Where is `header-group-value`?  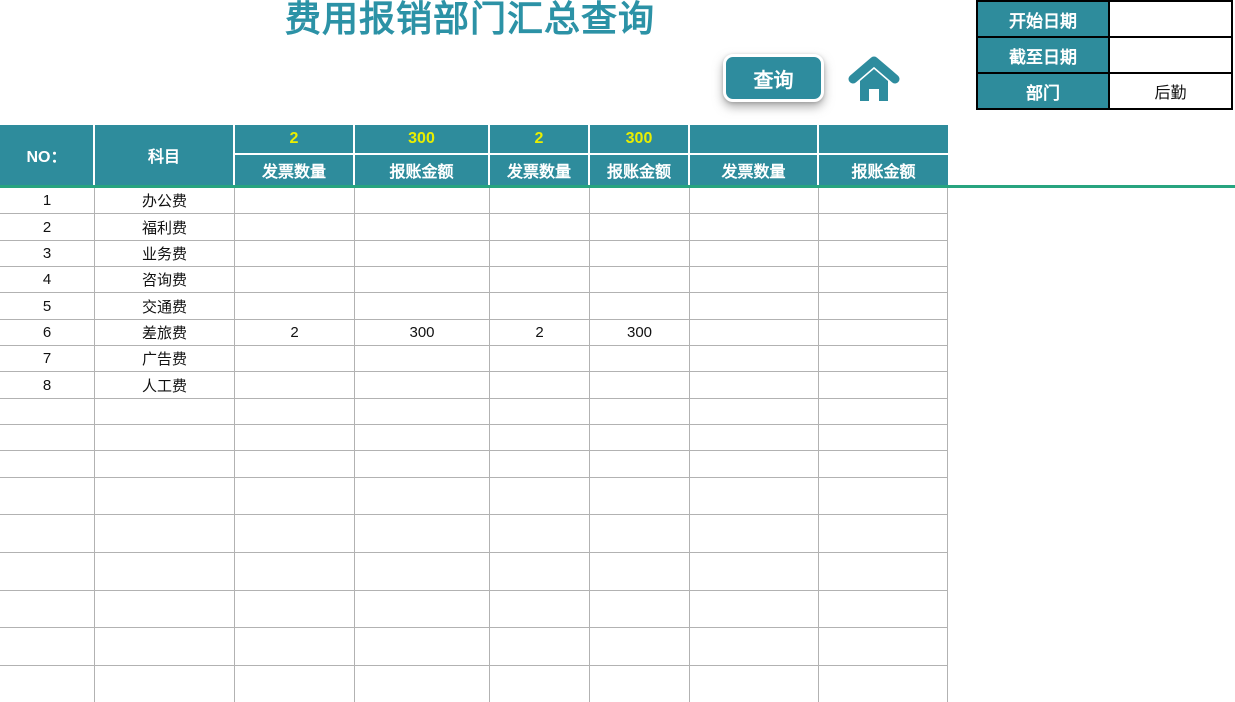
header-group-value is located at coordinates (754, 140).